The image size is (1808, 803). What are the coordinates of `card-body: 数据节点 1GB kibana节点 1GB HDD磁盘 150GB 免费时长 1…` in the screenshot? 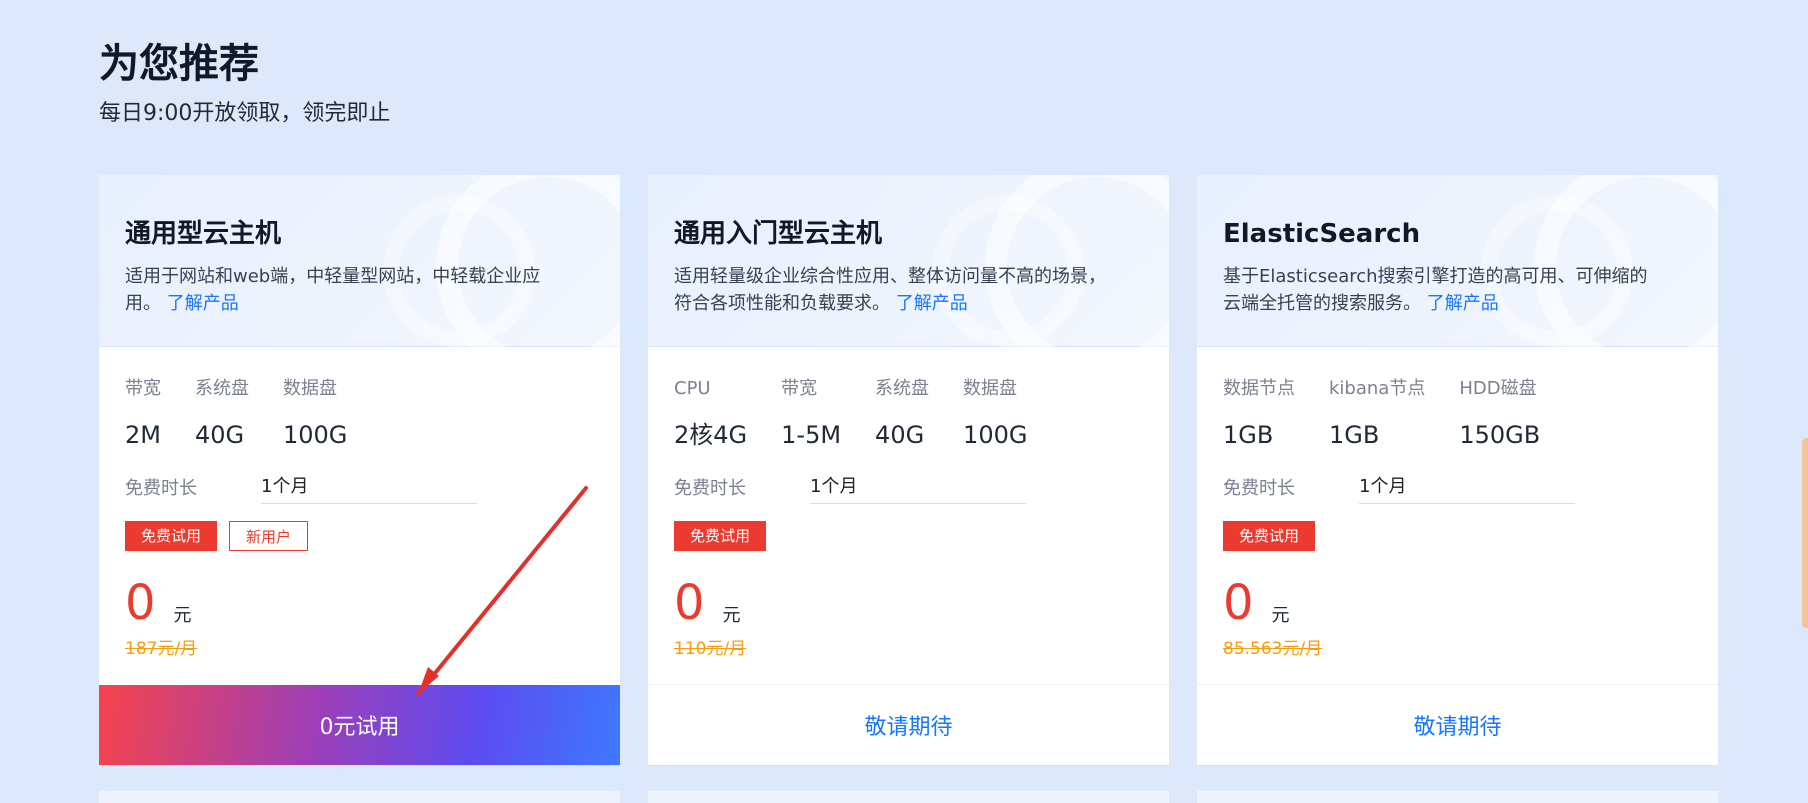 It's located at (1457, 504).